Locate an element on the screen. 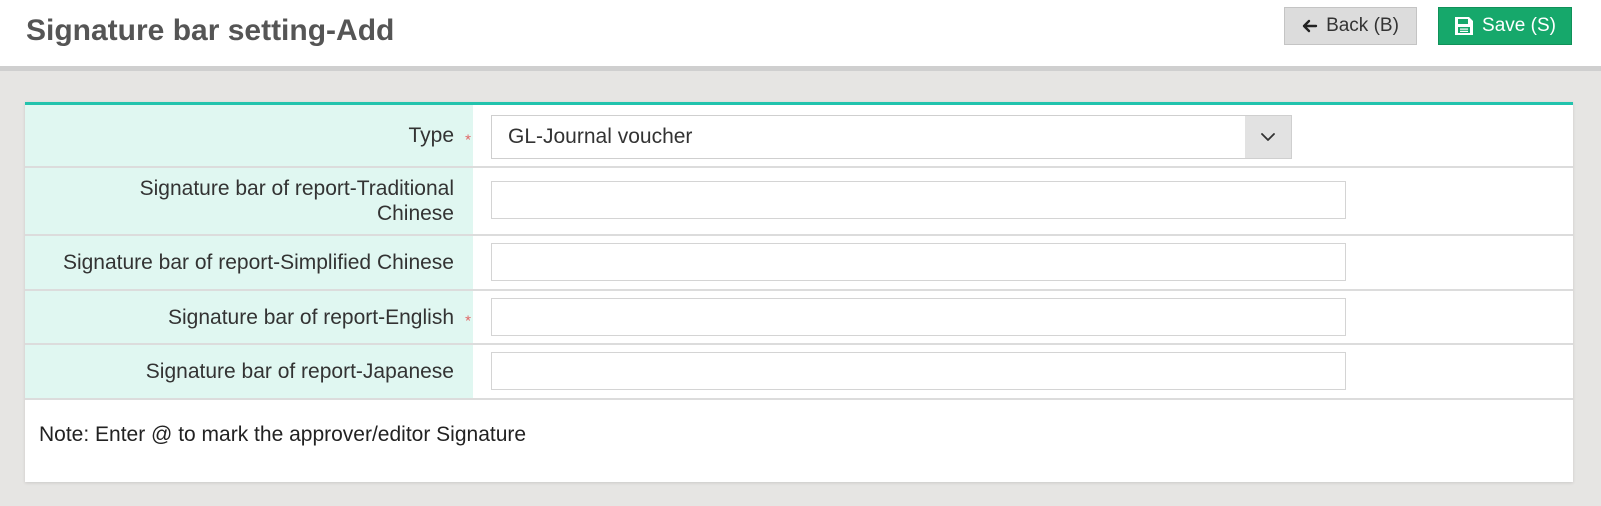 Image resolution: width=1601 pixels, height=506 pixels. english-label: Signature bar of report-English is located at coordinates (311, 317).